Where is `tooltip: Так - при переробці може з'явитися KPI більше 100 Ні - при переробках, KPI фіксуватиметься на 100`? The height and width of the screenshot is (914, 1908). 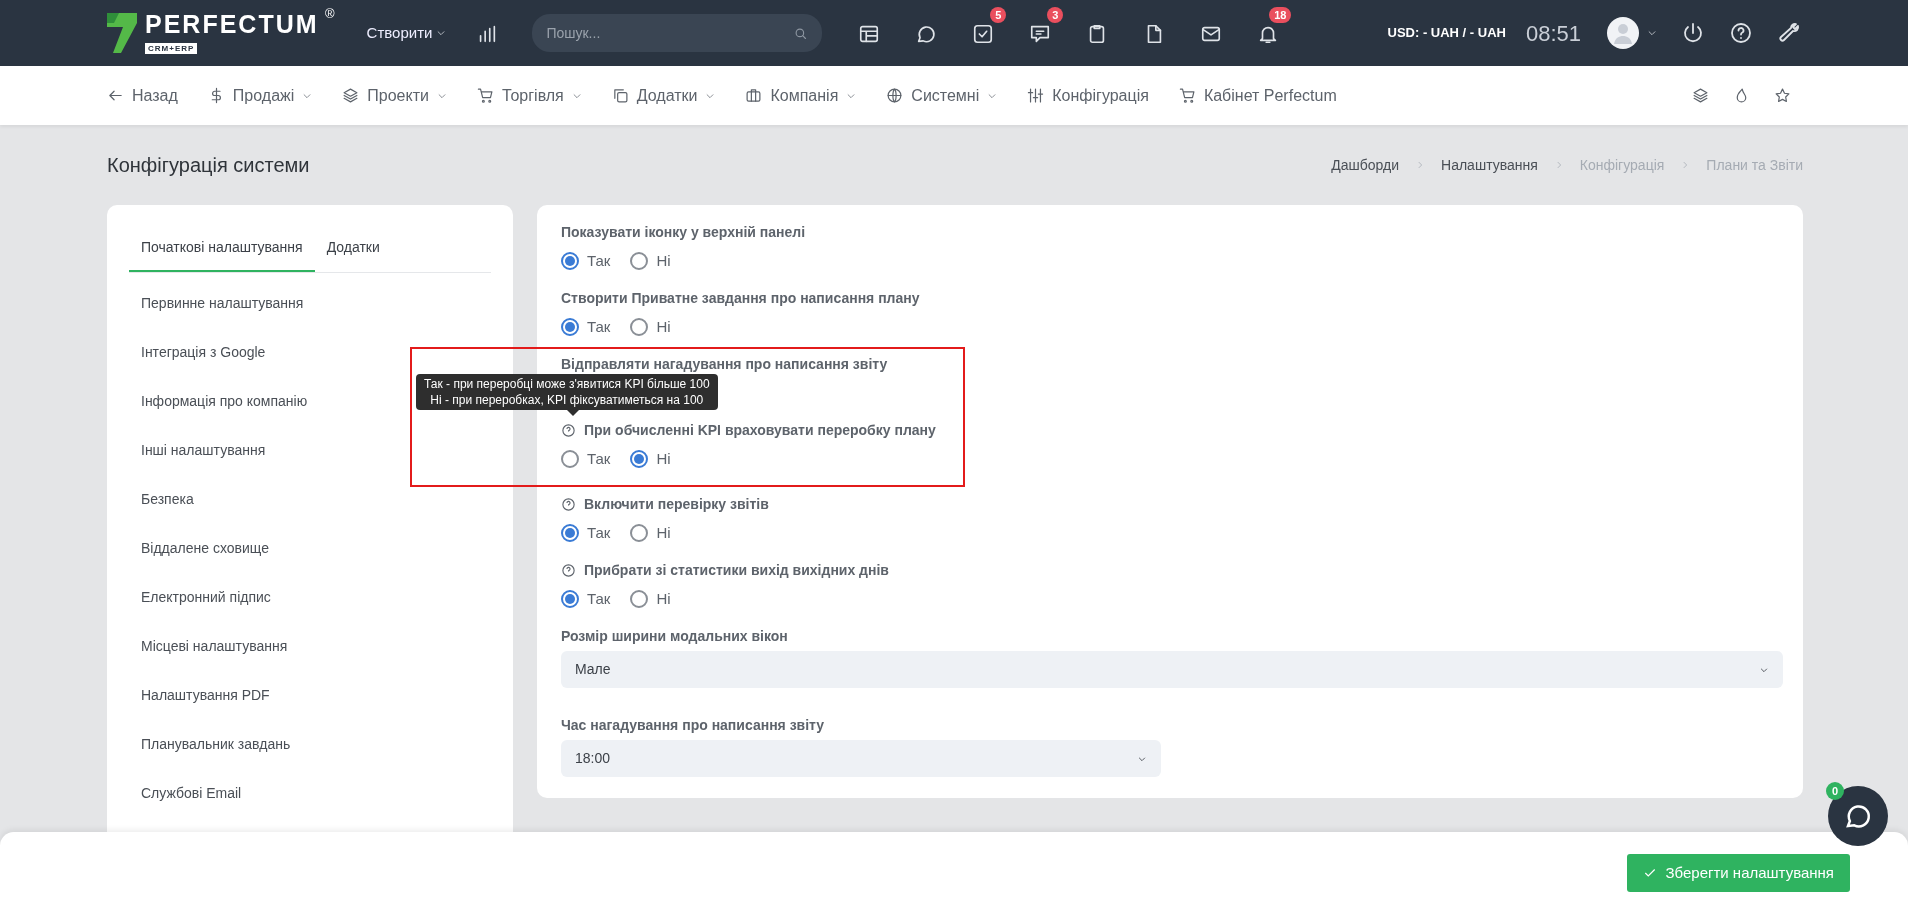
tooltip: Так - при переробці може з'явитися KPI більше 100 Ні - при переробках, KPI фіксуватиметься на 100 is located at coordinates (567, 395).